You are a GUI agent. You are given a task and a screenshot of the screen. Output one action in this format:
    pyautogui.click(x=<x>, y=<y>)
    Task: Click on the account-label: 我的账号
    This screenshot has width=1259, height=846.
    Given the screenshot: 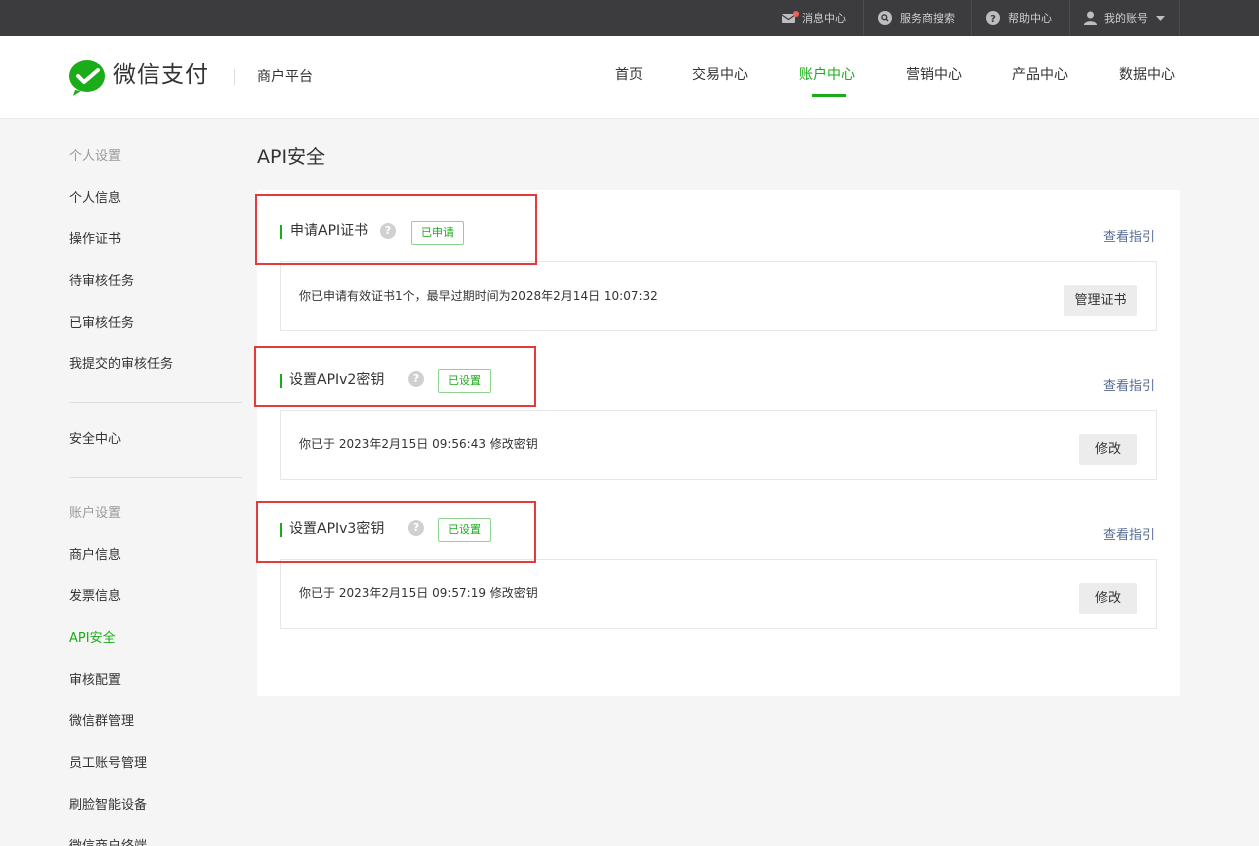 What is the action you would take?
    pyautogui.click(x=1126, y=18)
    